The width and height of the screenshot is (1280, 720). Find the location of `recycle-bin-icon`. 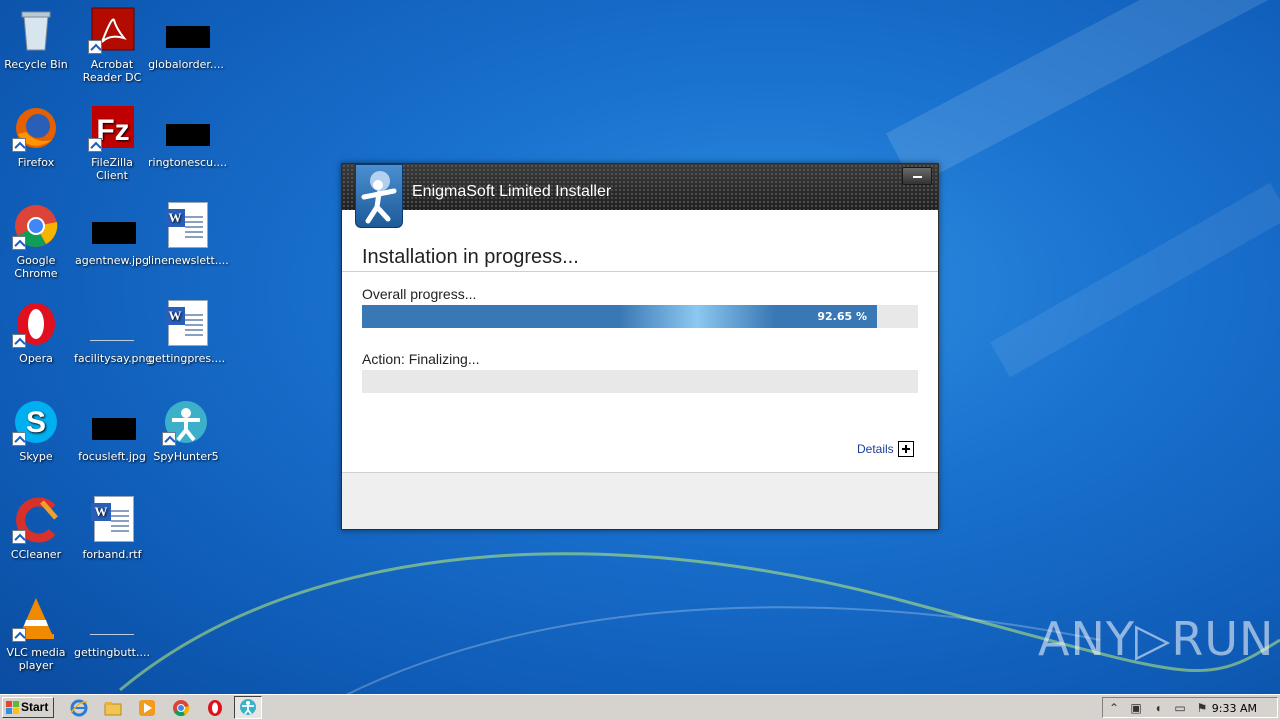

recycle-bin-icon is located at coordinates (36, 30).